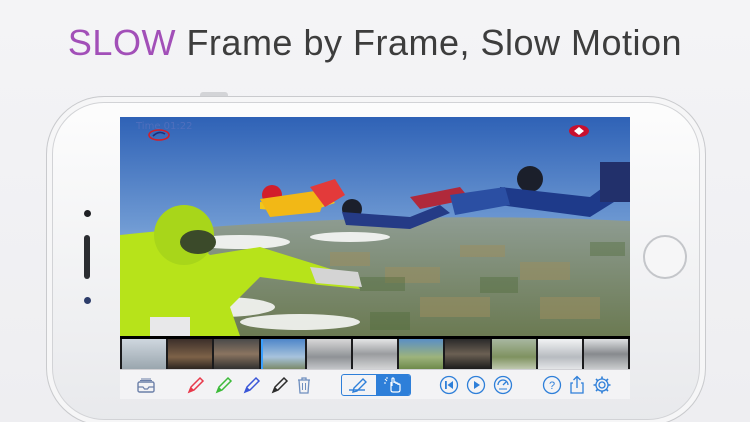 The width and height of the screenshot is (750, 422). I want to click on draw-select-toggle, so click(376, 385).